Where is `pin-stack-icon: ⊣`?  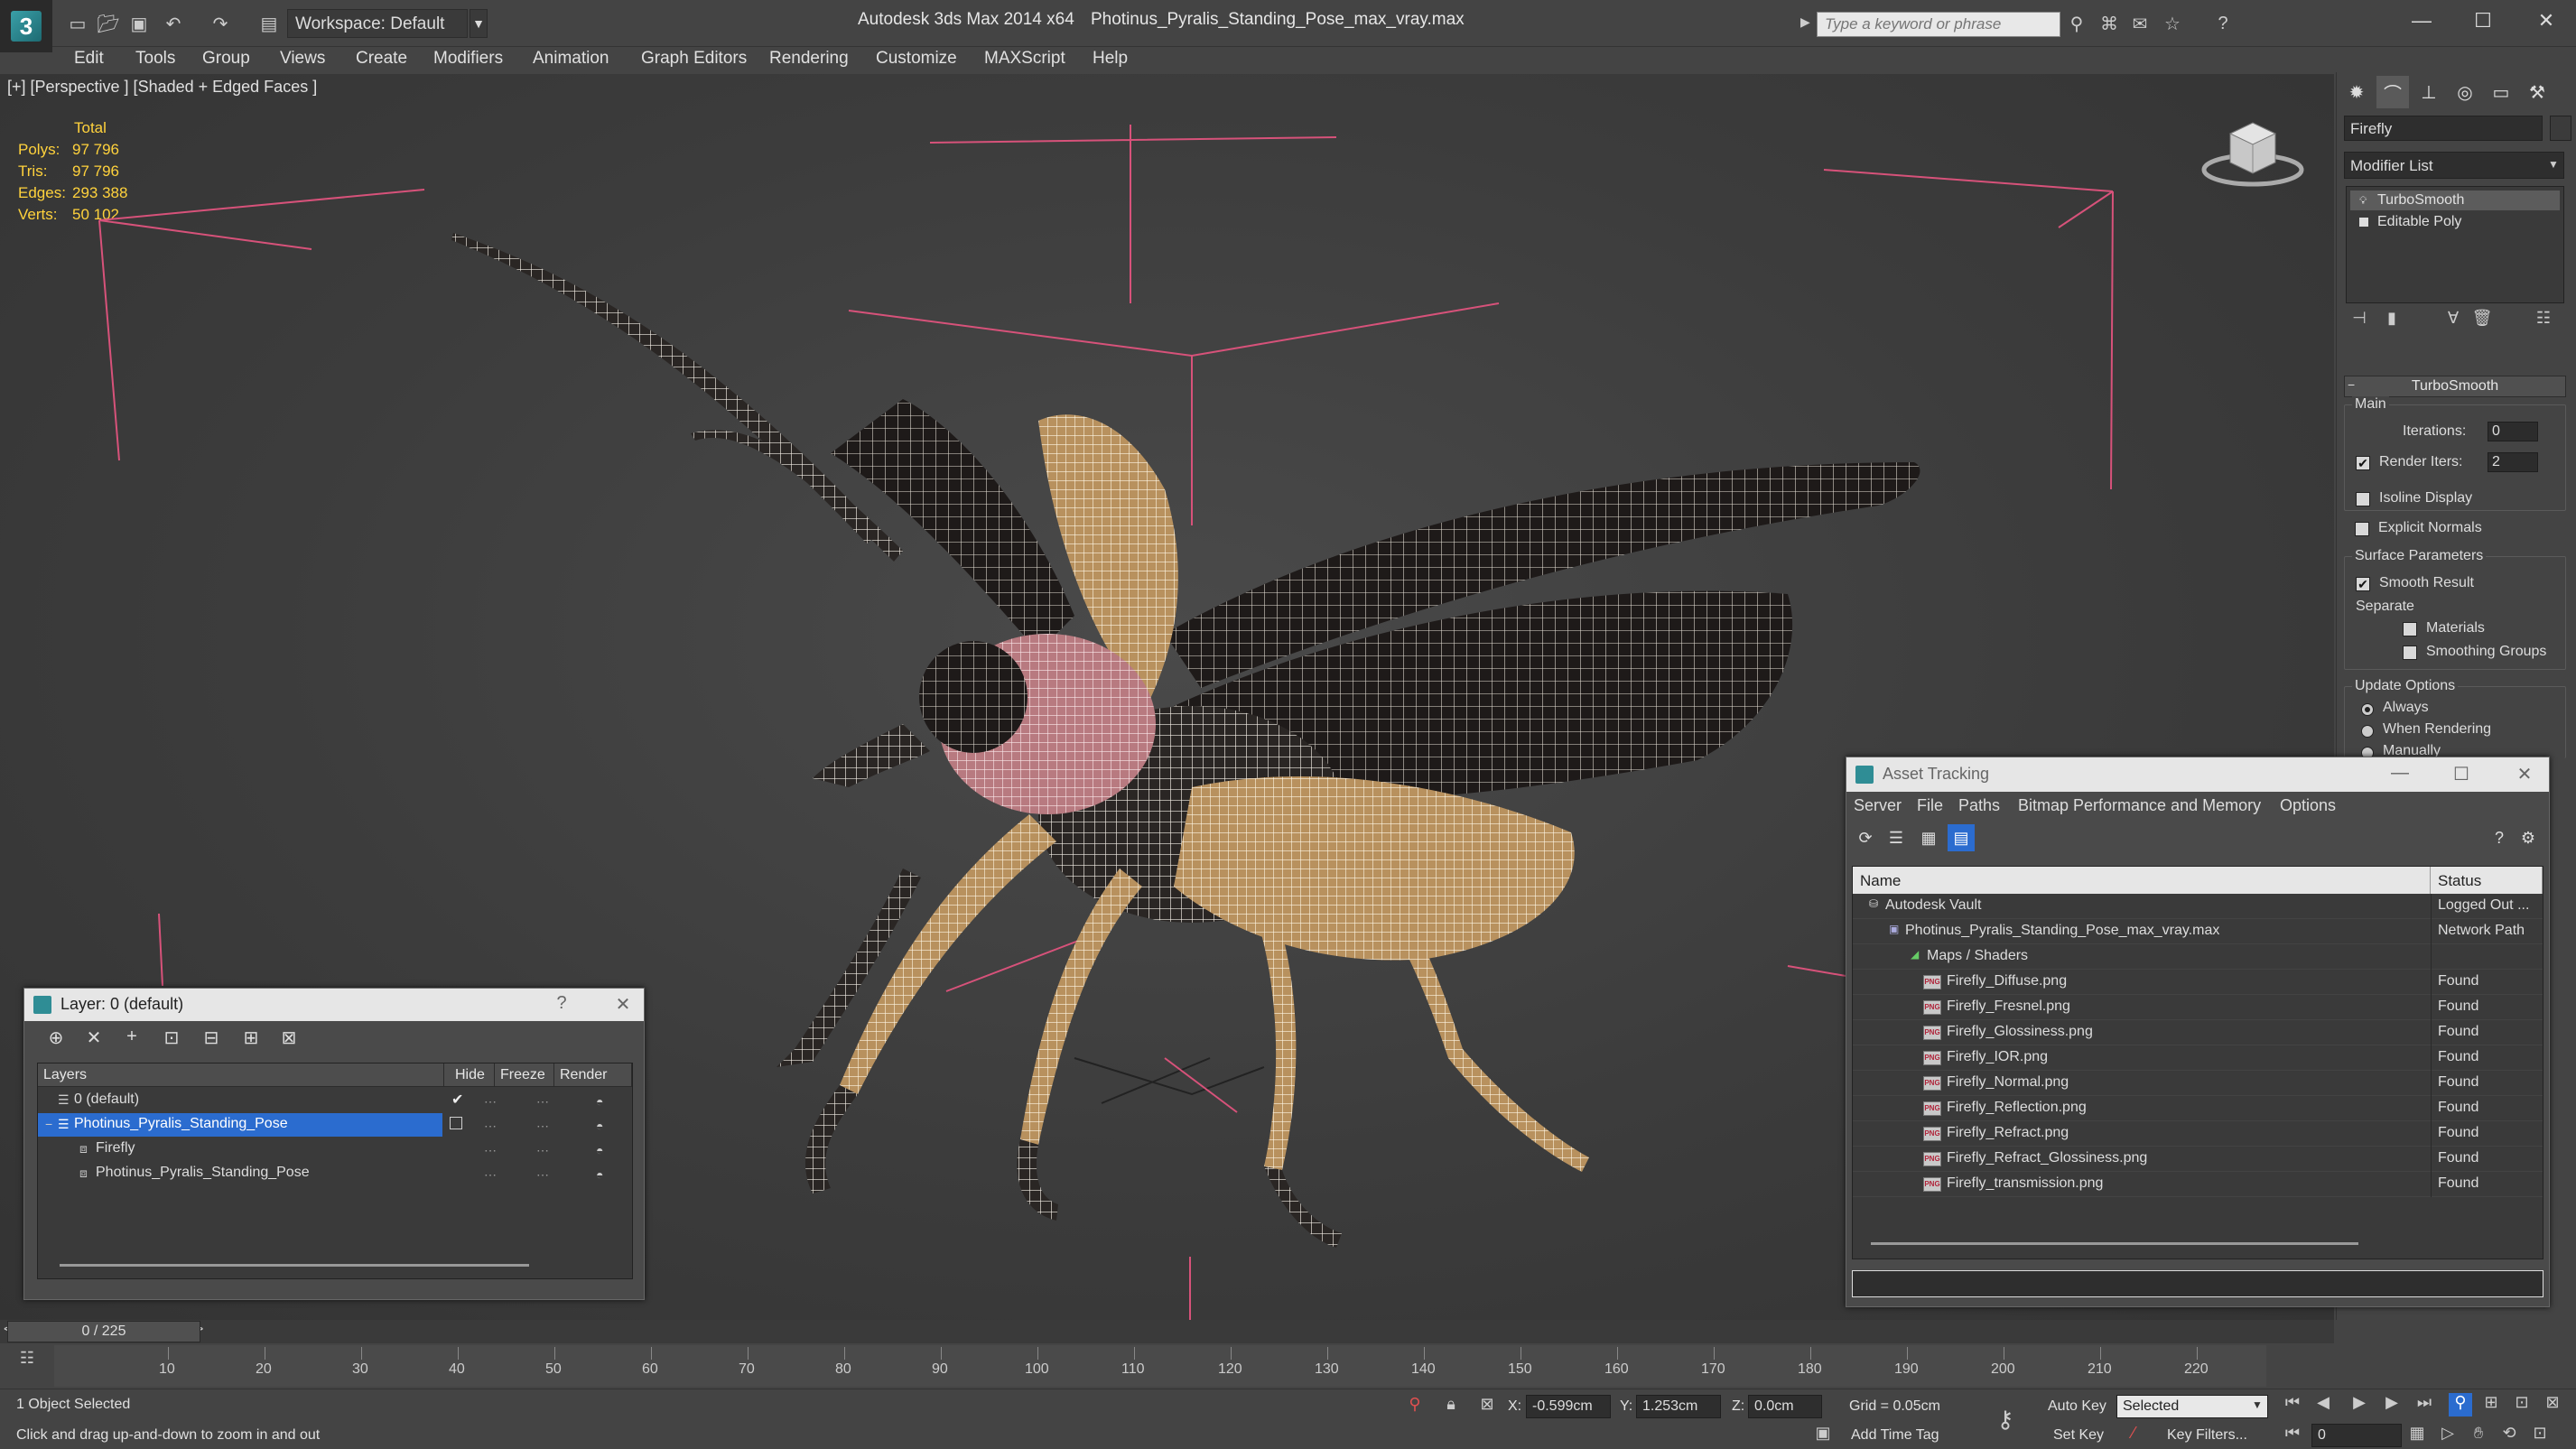
pin-stack-icon: ⊣ is located at coordinates (2359, 321).